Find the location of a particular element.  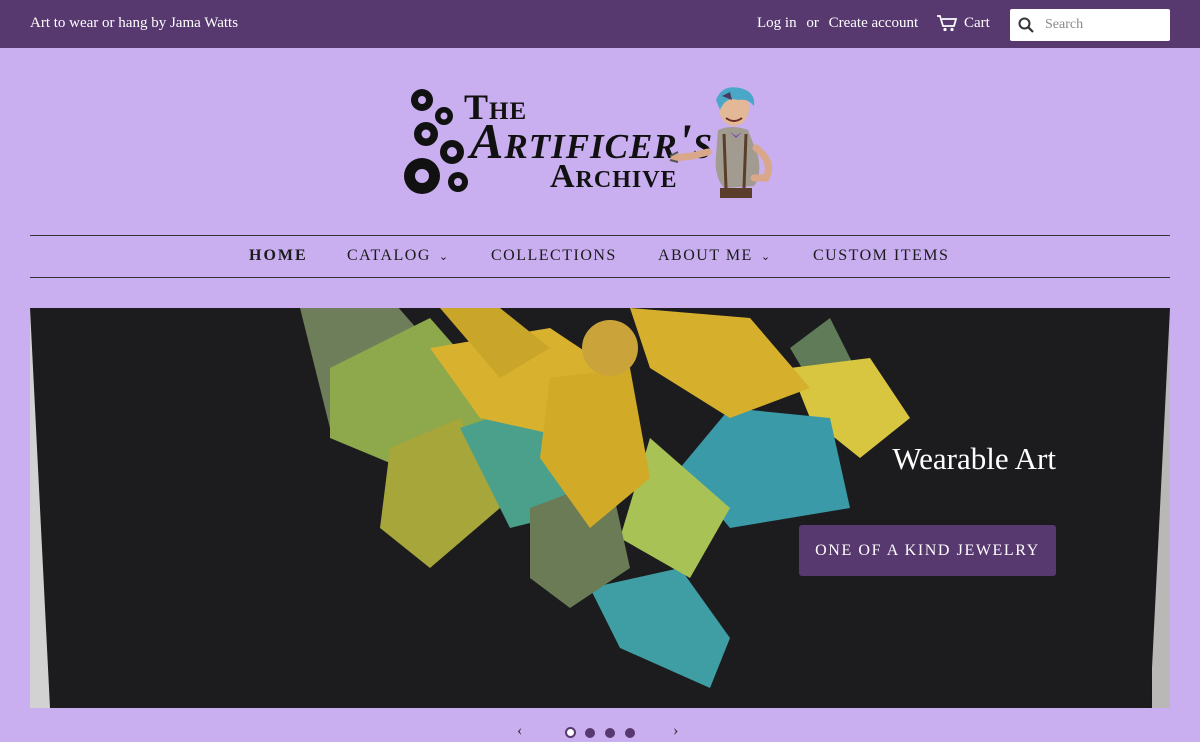

store-logo: The Artificer's Archive is located at coordinates (600, 143).